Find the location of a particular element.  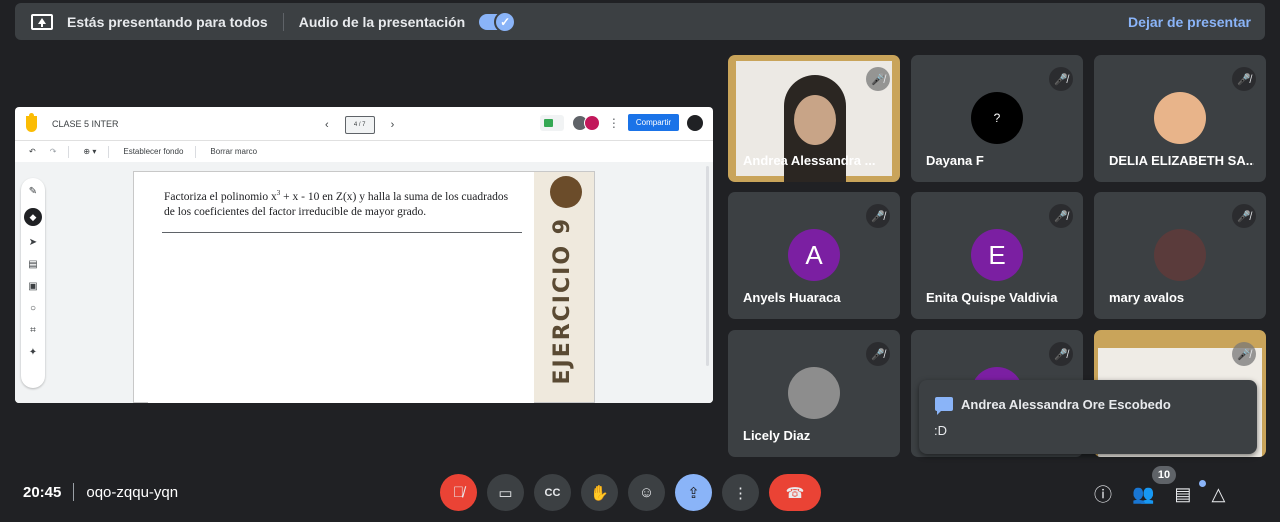

leave-call-button: ☎ is located at coordinates (795, 492).